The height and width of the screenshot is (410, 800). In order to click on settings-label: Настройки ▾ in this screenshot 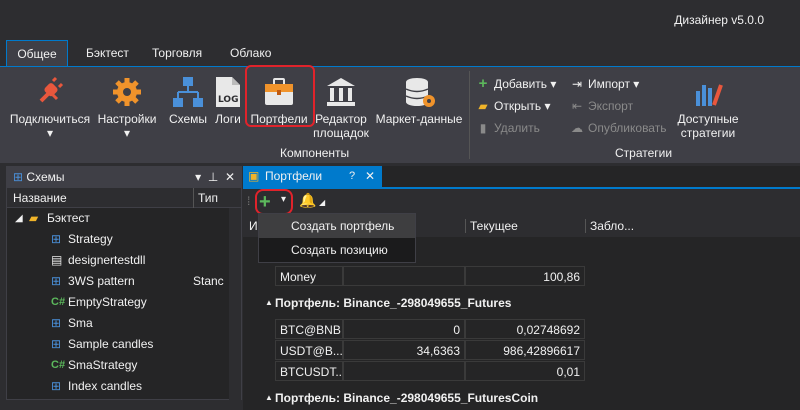, I will do `click(127, 126)`.